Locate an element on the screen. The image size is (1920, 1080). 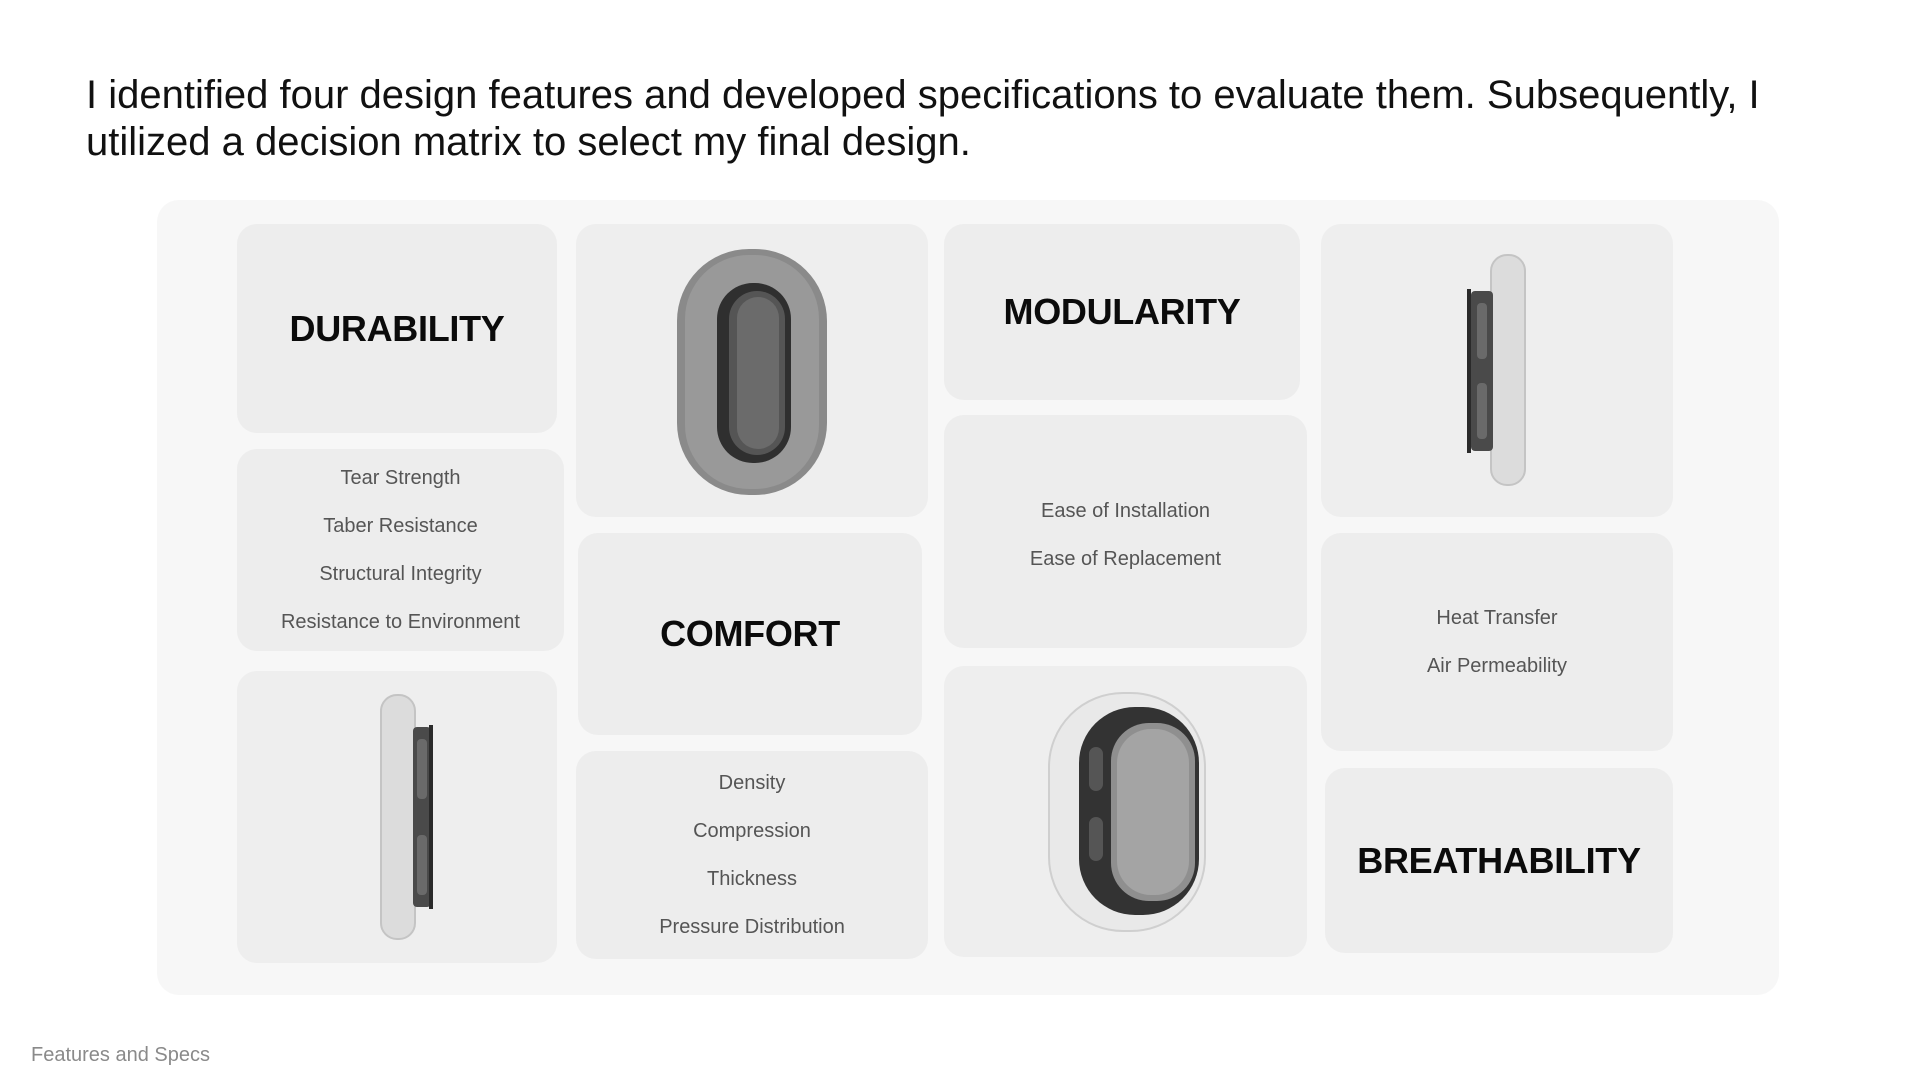
comfort-title-card: COMFORT is located at coordinates (750, 634).